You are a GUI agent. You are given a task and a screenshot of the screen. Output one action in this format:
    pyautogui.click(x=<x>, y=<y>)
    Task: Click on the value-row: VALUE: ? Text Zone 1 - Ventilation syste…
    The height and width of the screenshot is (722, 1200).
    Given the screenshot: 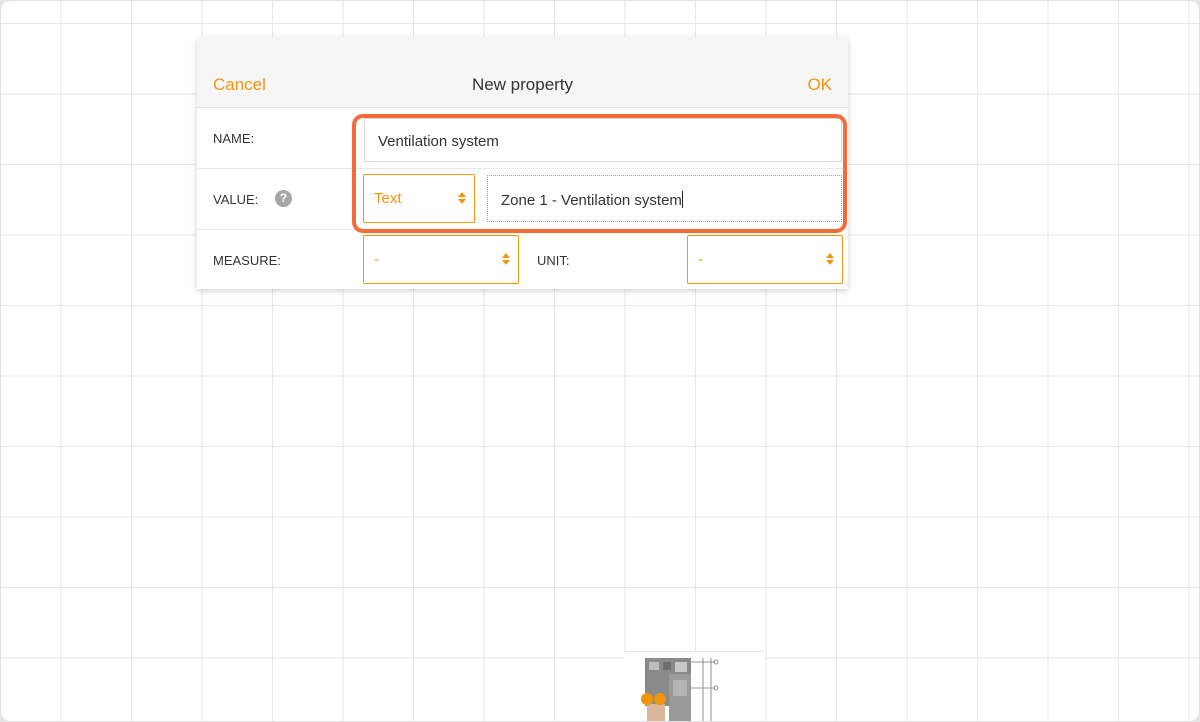 What is the action you would take?
    pyautogui.click(x=522, y=199)
    